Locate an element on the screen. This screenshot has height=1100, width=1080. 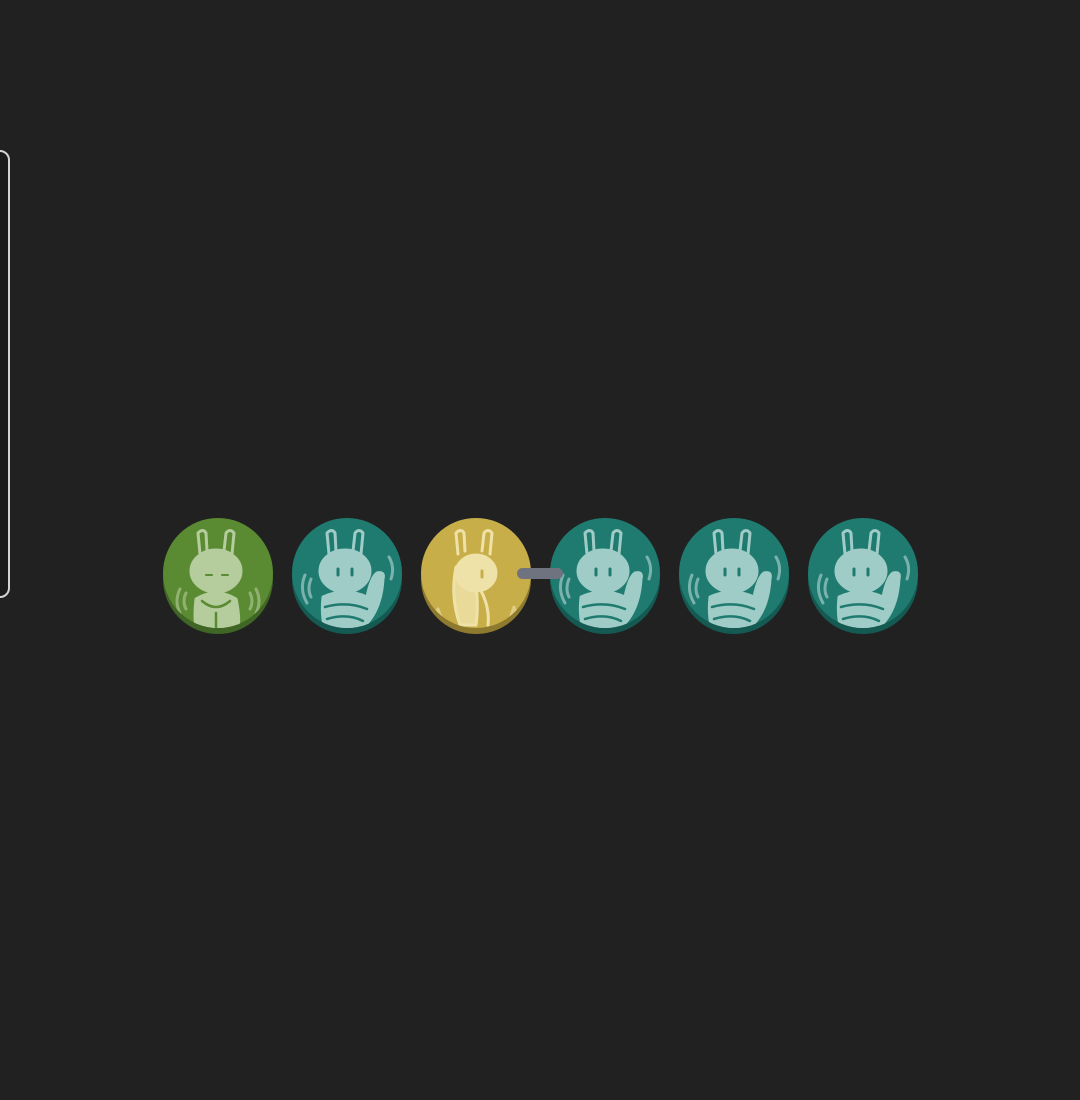
token-row is located at coordinates (542, 577).